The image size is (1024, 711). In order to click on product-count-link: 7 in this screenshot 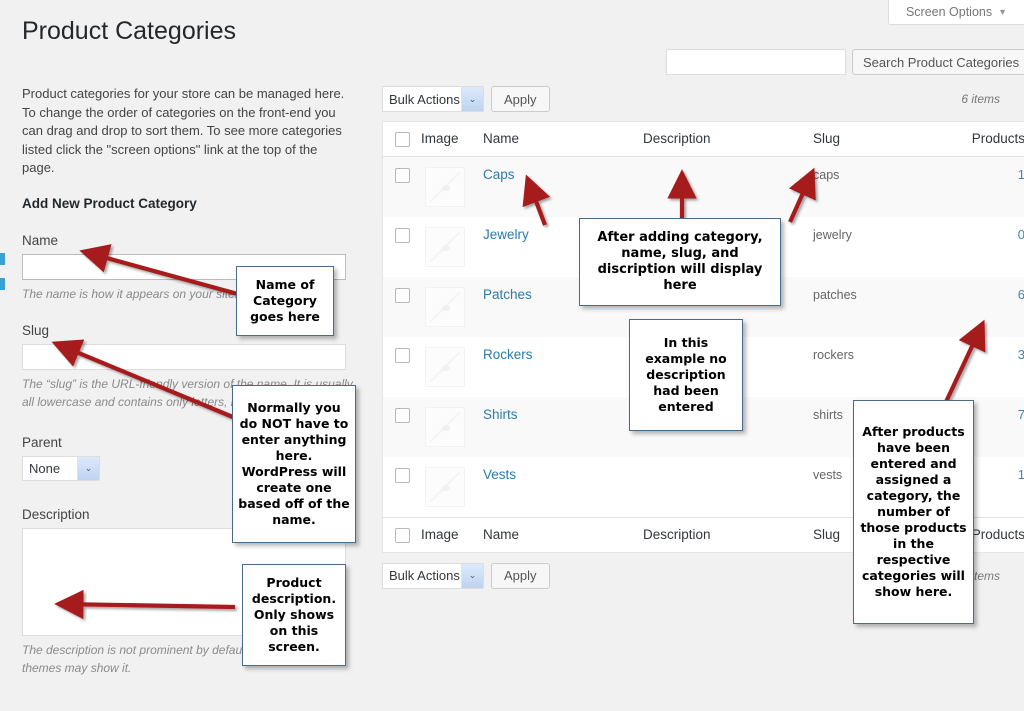, I will do `click(1021, 414)`.